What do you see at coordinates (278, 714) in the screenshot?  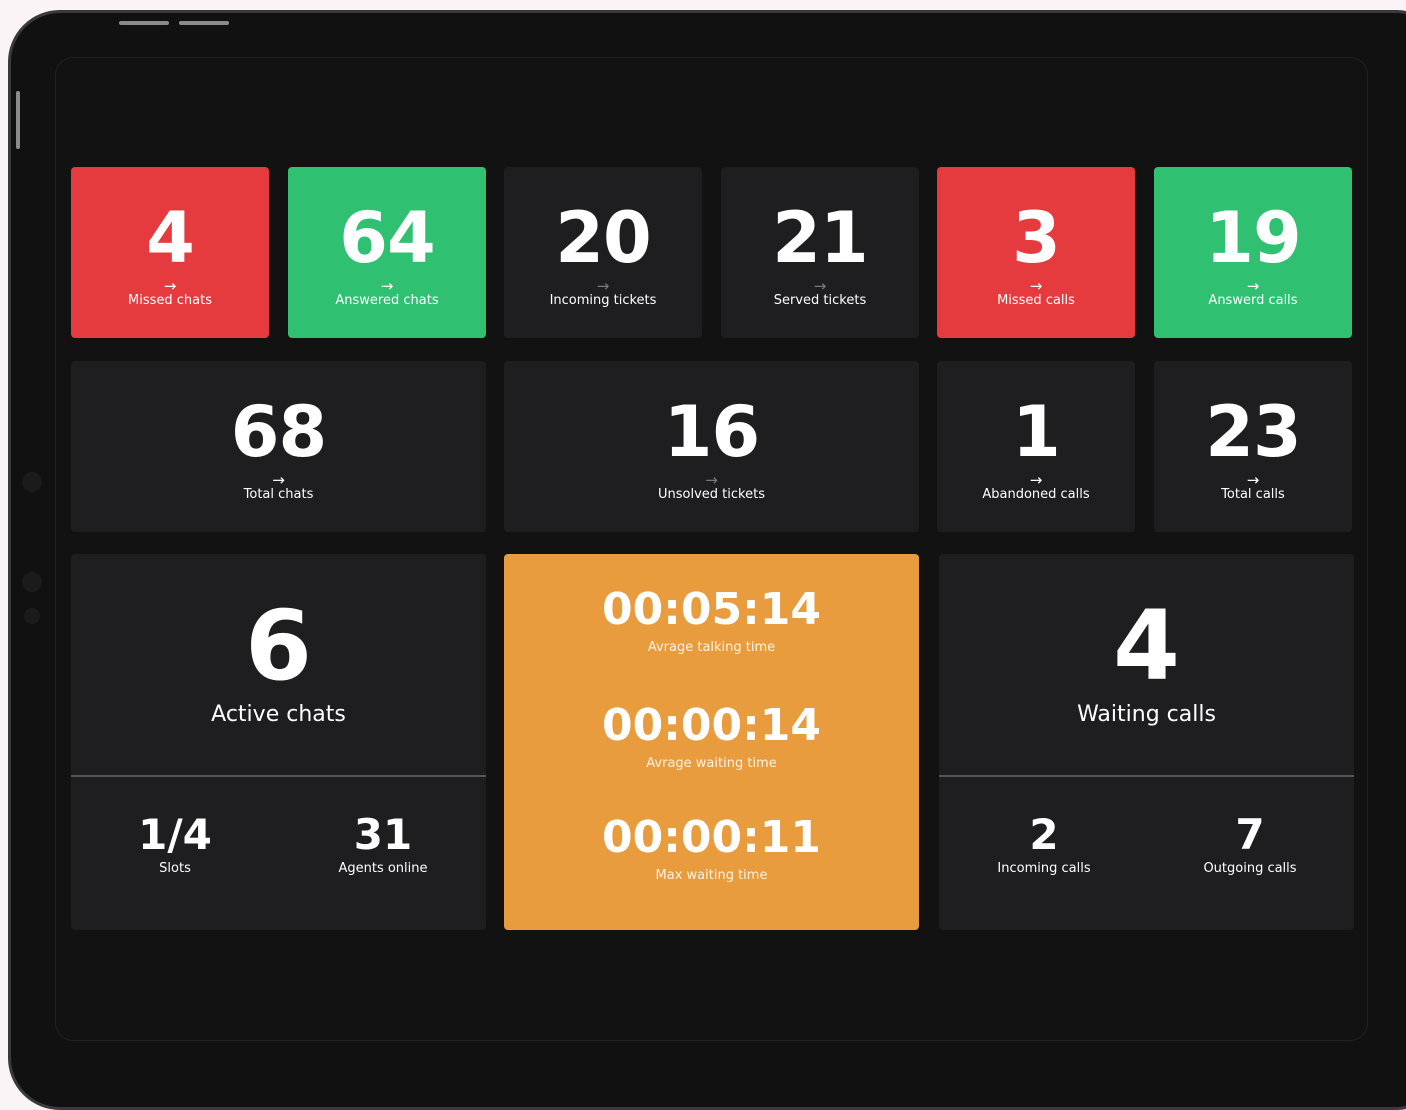 I see `active-chats-label: Active chats` at bounding box center [278, 714].